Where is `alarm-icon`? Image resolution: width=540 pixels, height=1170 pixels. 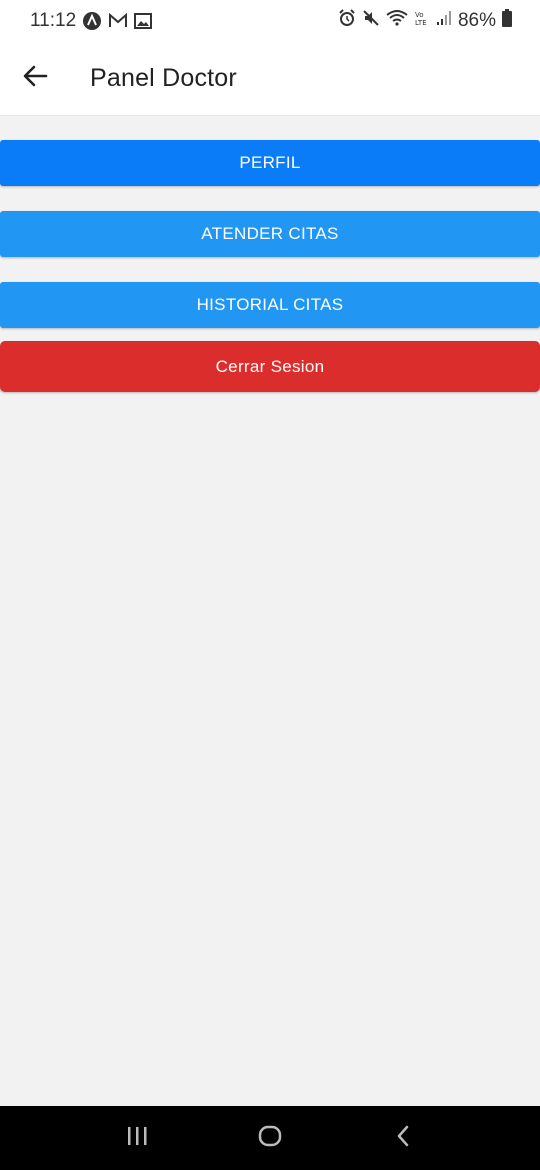
alarm-icon is located at coordinates (347, 21).